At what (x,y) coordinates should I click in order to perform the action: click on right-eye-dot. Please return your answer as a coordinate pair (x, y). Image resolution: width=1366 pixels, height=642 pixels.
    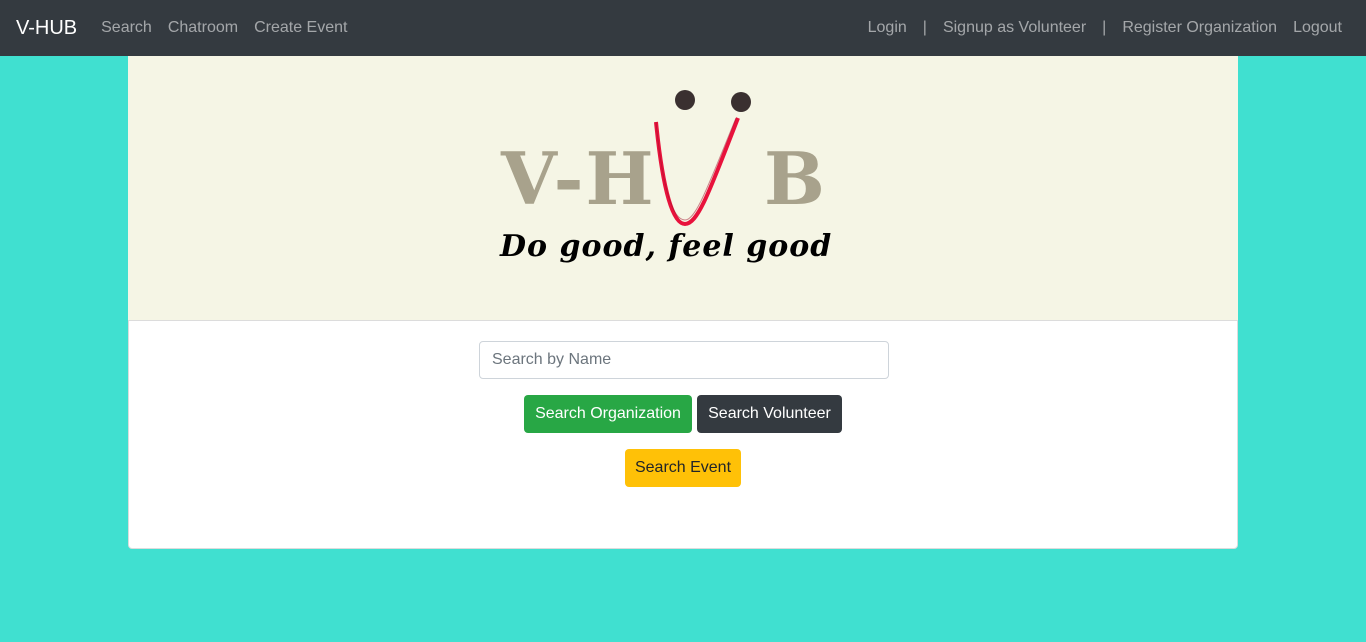
    Looking at the image, I should click on (741, 102).